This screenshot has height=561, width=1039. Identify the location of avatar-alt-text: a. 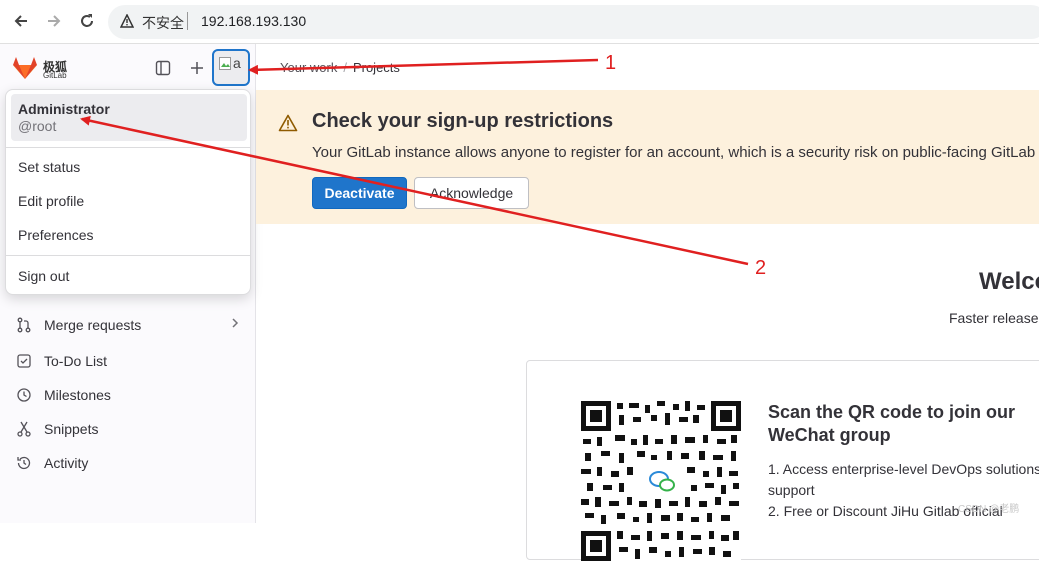
(237, 63).